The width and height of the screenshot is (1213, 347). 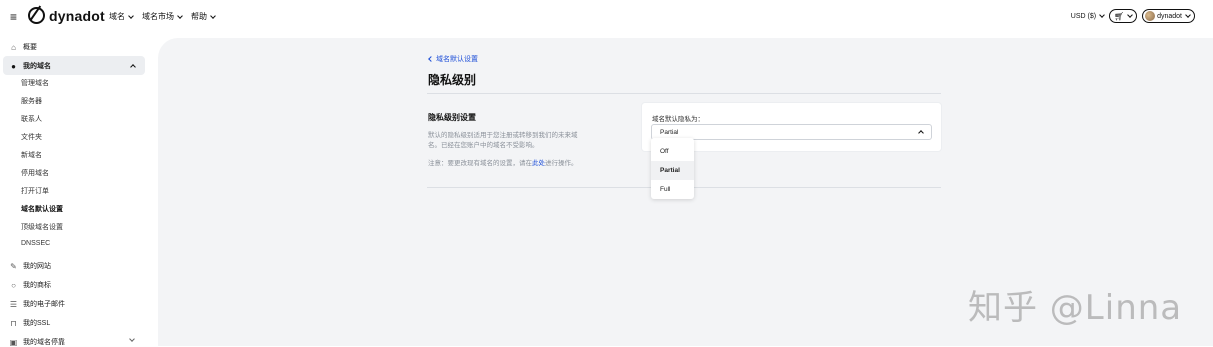 I want to click on sidebar-subitem-new-domains: 新域名, so click(x=31, y=155).